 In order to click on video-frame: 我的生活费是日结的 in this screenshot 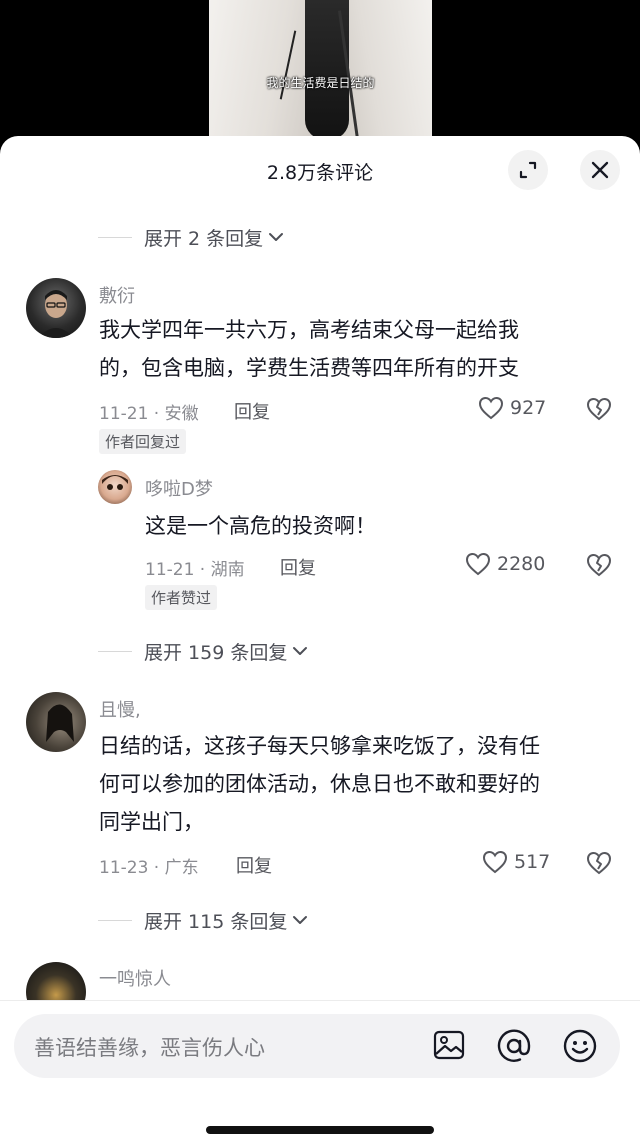, I will do `click(320, 70)`.